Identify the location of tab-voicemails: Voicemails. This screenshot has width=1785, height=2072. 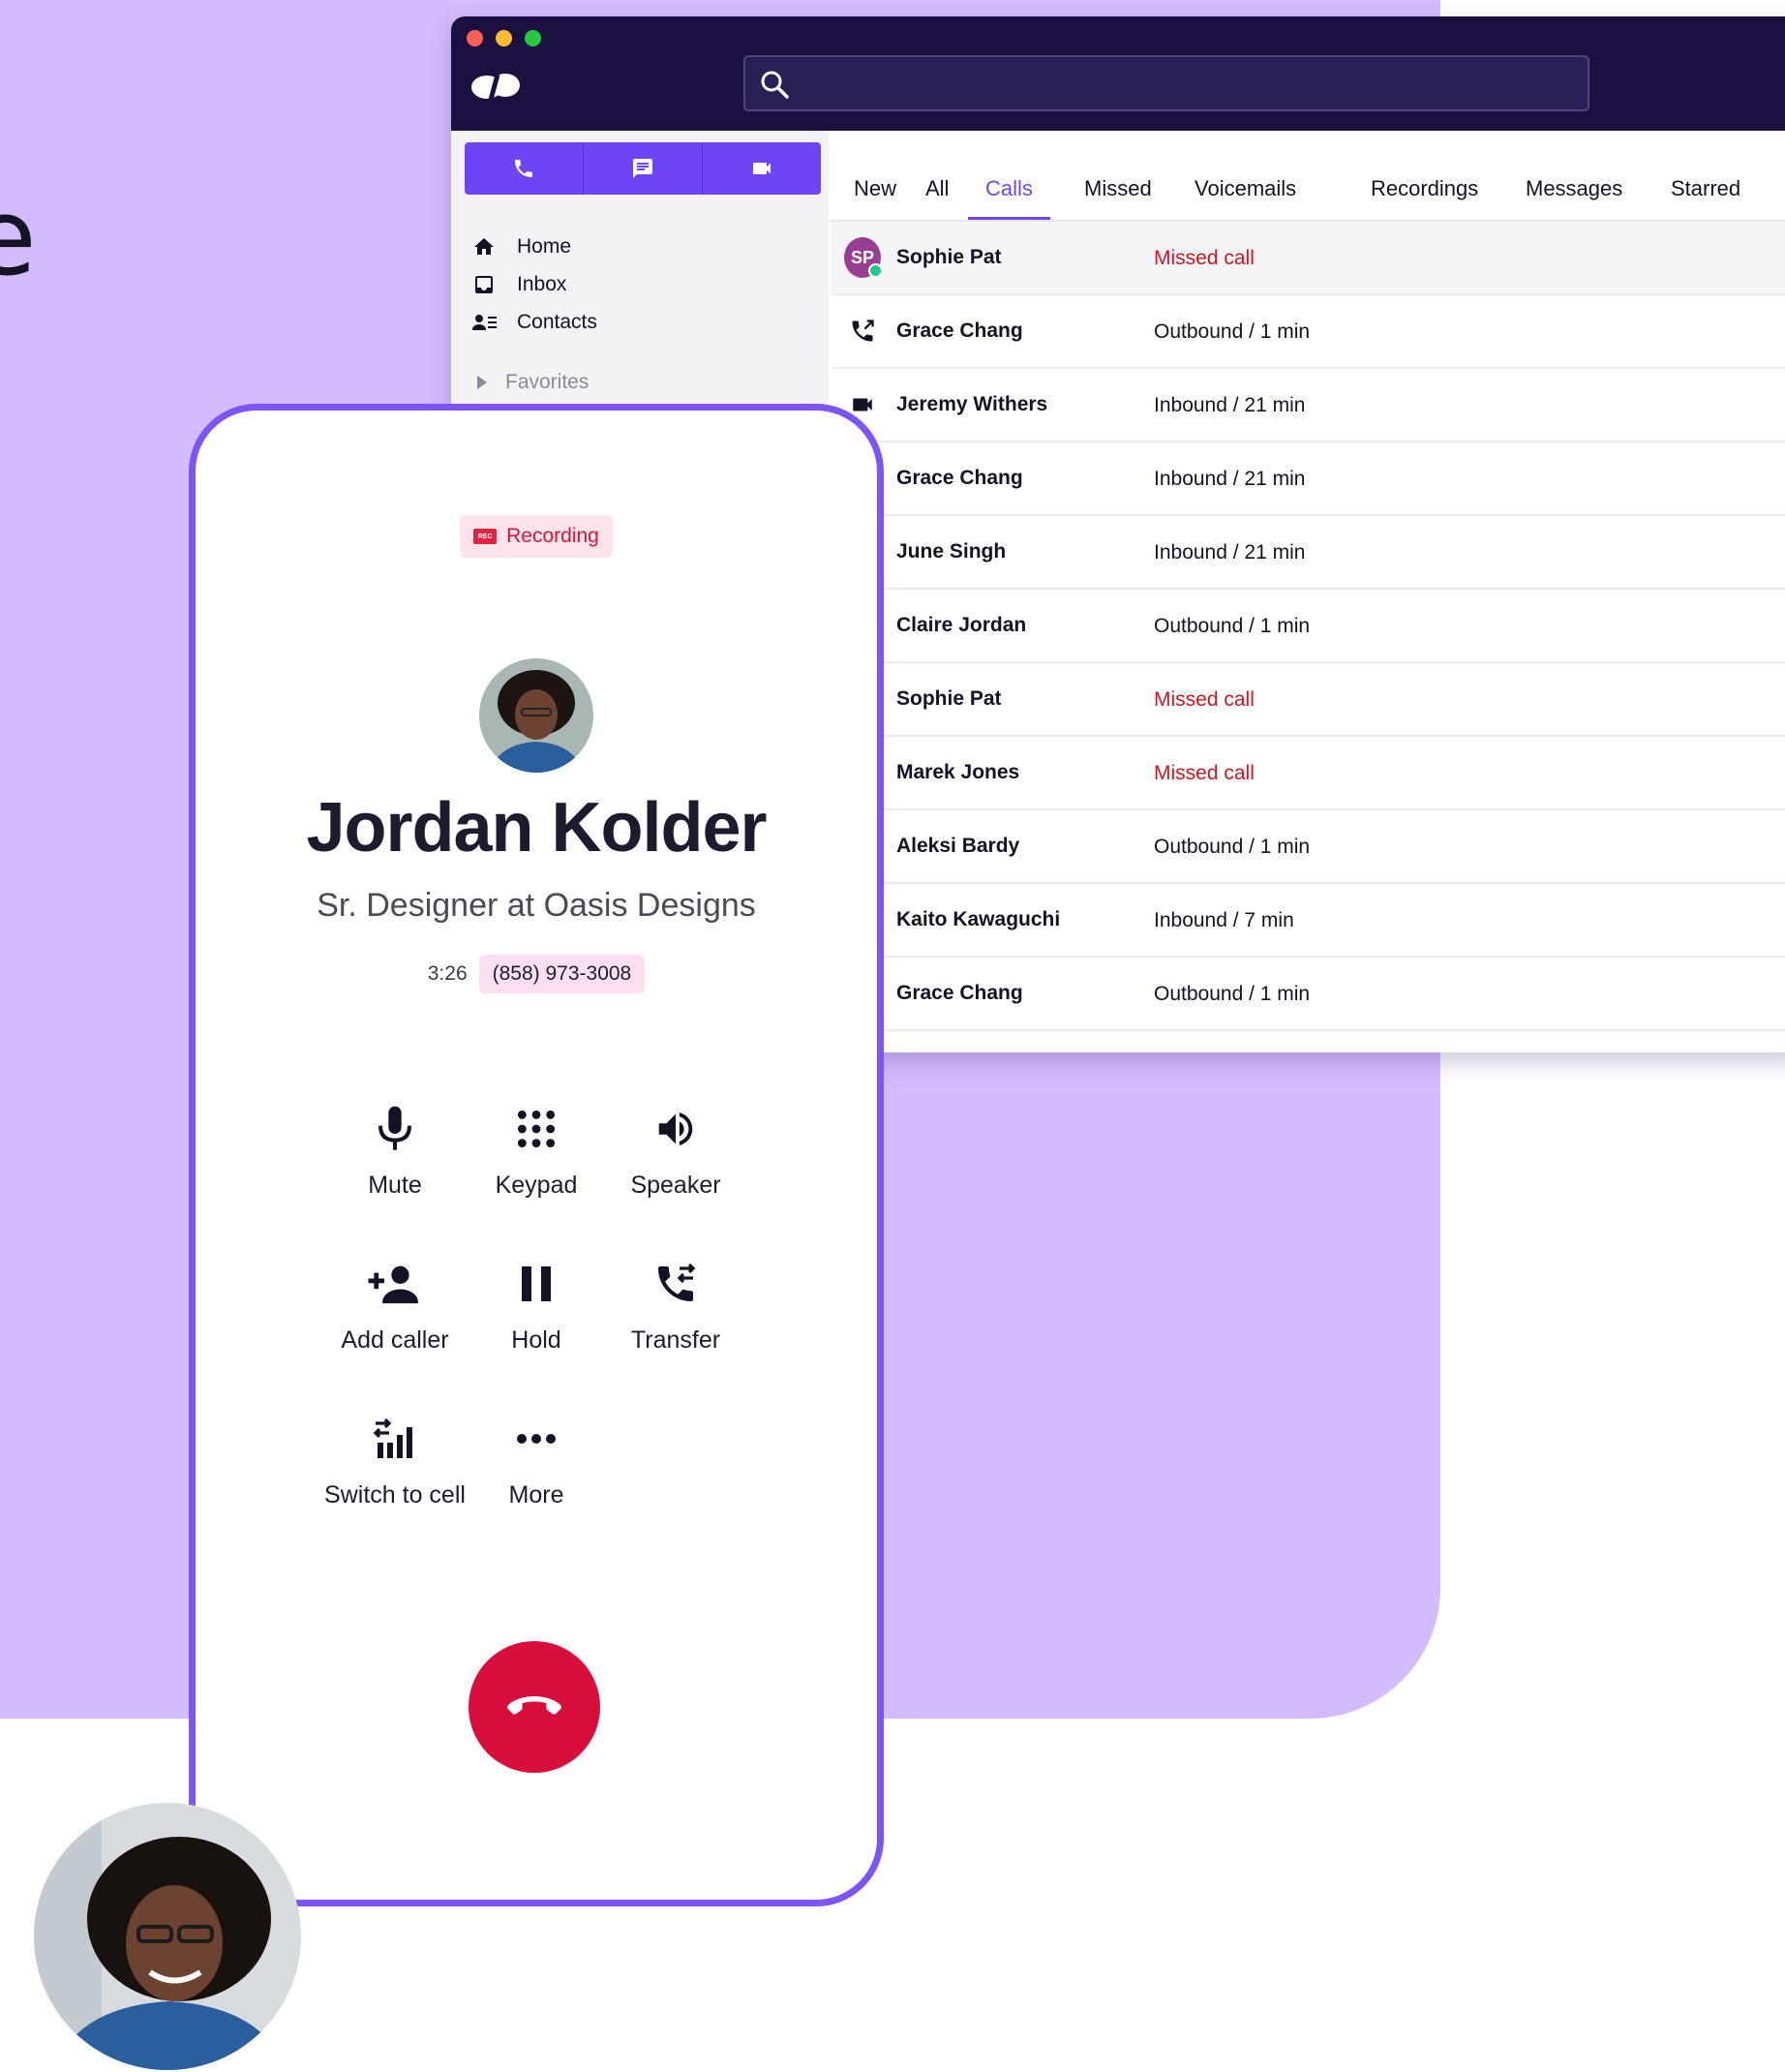
(1246, 175).